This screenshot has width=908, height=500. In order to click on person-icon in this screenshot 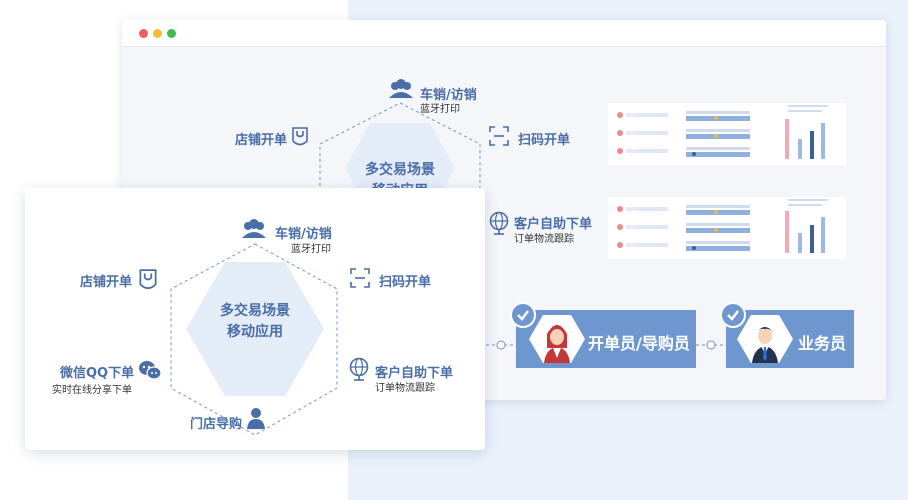, I will do `click(256, 418)`.